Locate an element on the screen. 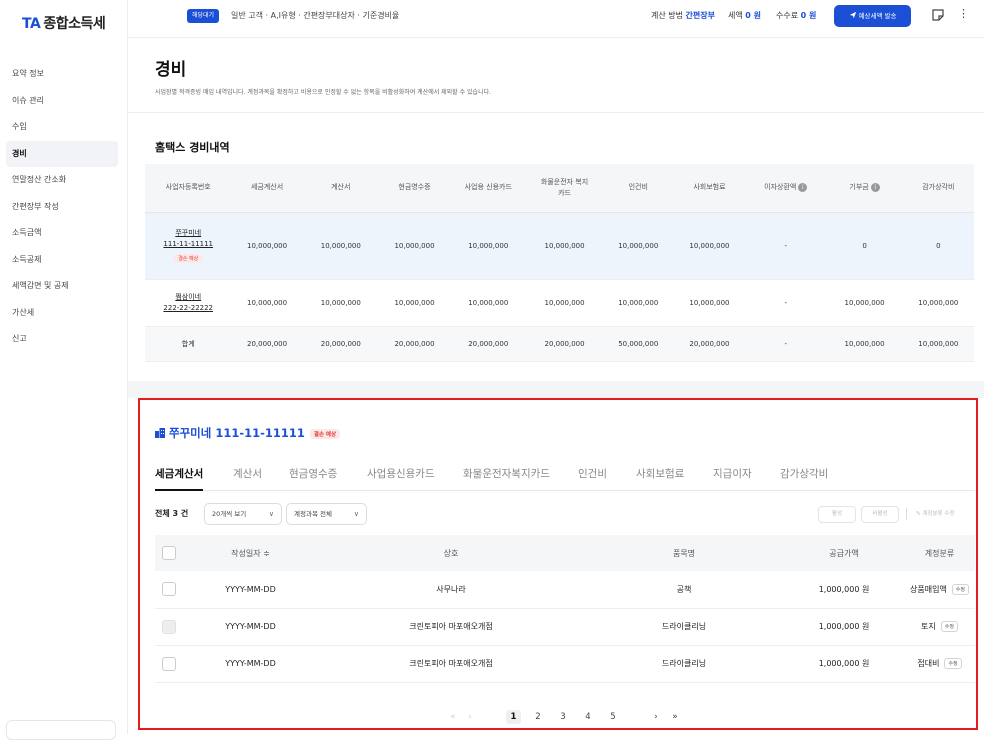  sidebar-item: 이슈 관리 is located at coordinates (62, 101).